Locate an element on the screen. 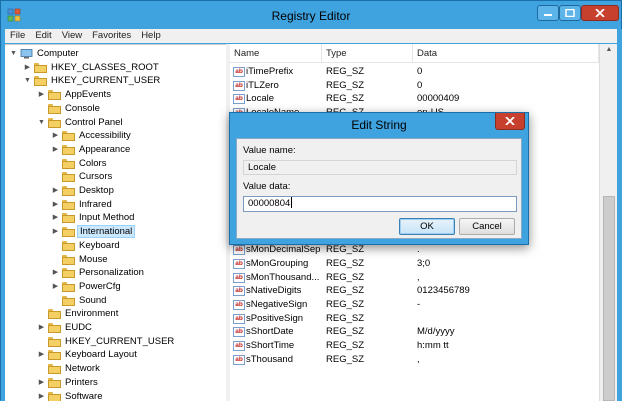 The width and height of the screenshot is (622, 401). menu-bar: FileEditViewFavoritesHelp is located at coordinates (311, 36).